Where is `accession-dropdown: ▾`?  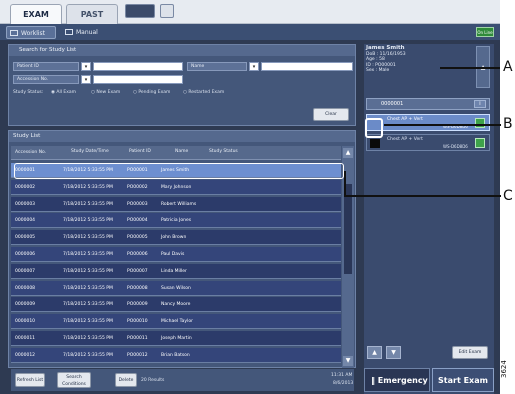
accession-dropdown: ▾ is located at coordinates (86, 79).